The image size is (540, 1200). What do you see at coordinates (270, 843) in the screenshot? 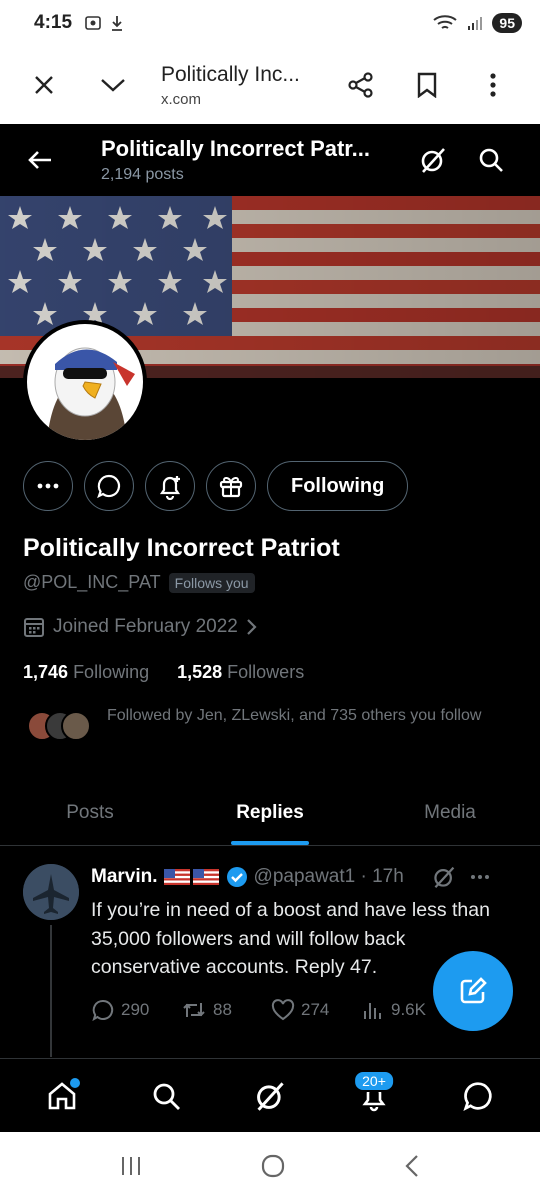
I see `active-tab-indicator` at bounding box center [270, 843].